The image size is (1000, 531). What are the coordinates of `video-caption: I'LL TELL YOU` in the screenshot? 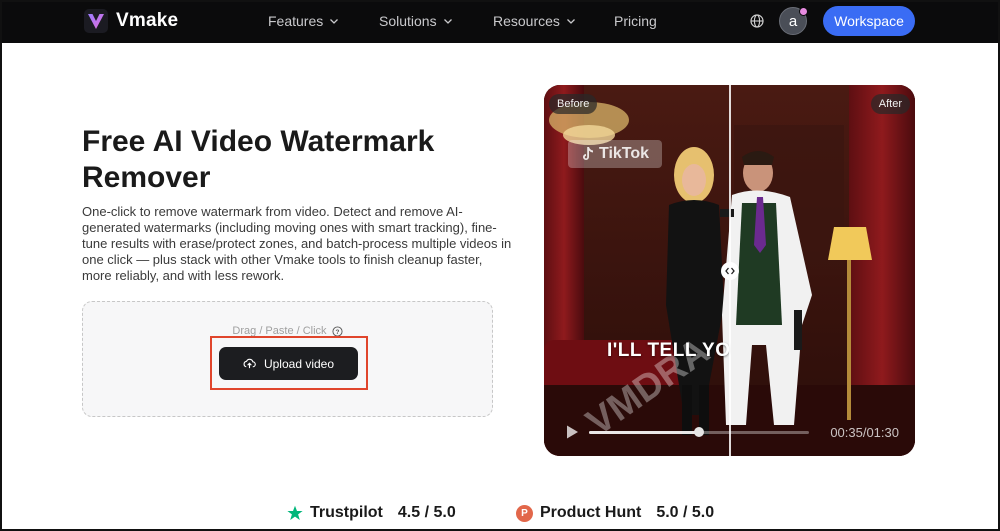 It's located at (669, 350).